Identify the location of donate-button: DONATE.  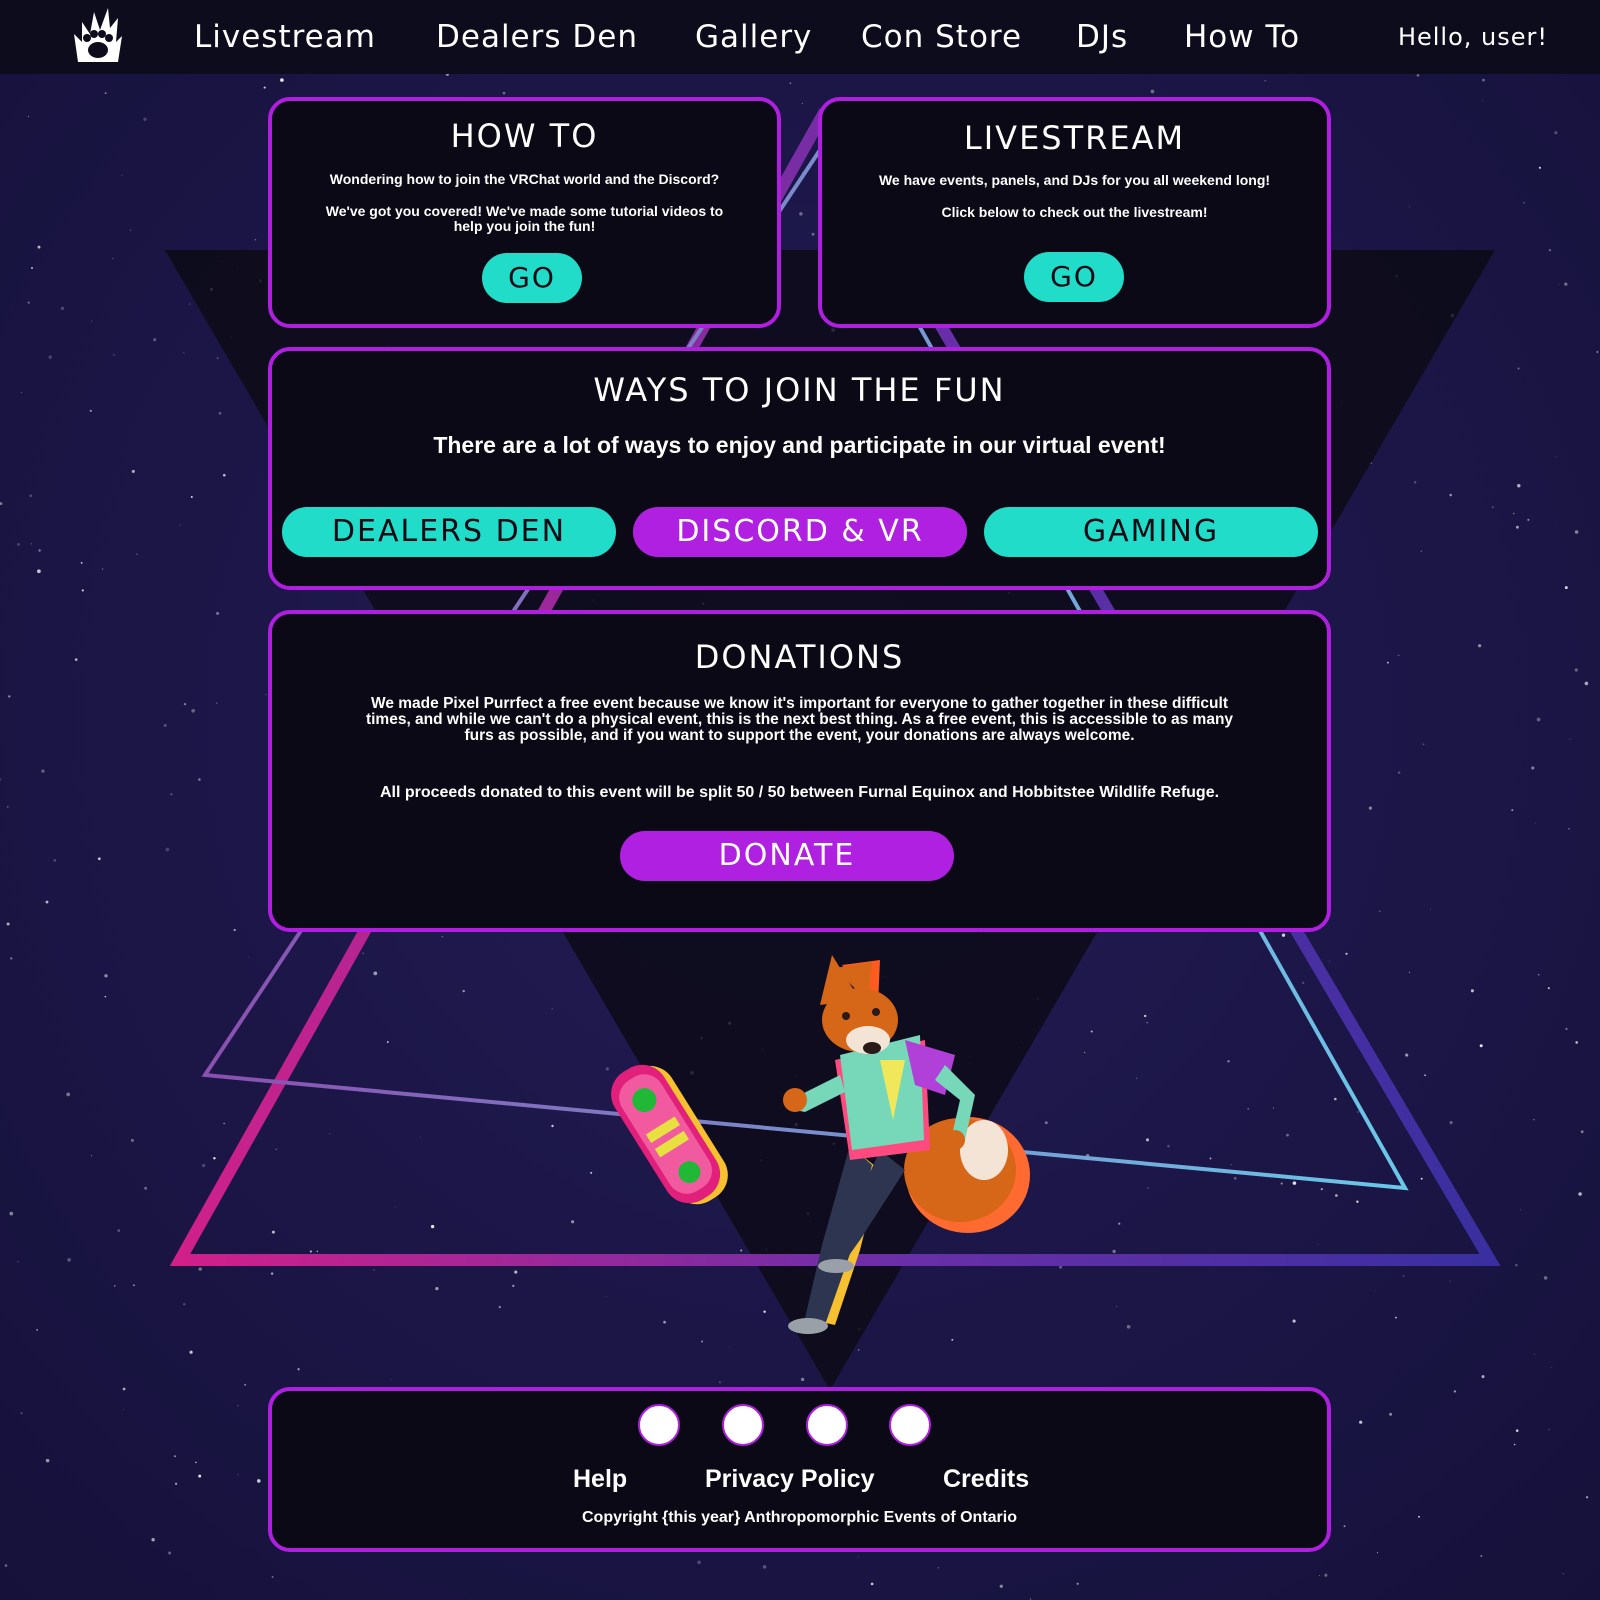
(787, 856).